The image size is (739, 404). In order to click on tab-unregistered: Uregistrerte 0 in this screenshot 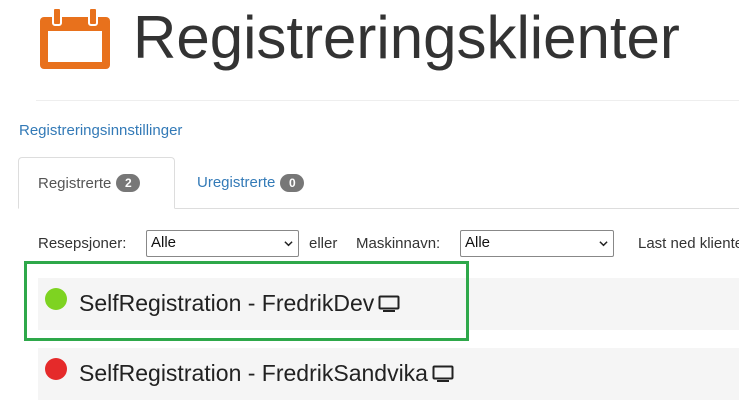, I will do `click(250, 182)`.